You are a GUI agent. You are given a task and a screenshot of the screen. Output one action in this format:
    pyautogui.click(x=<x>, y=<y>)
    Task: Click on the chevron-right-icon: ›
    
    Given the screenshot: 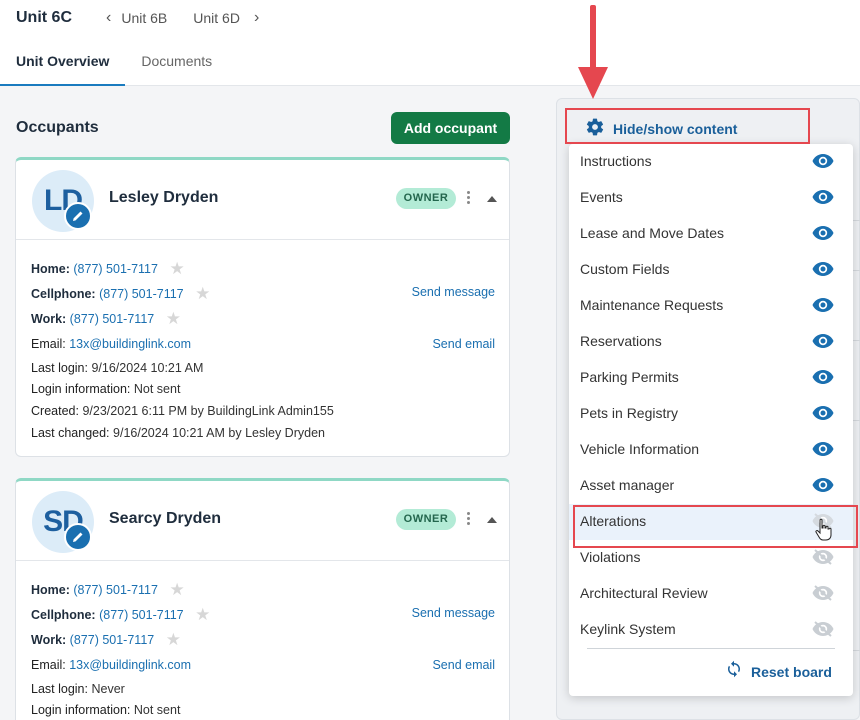 What is the action you would take?
    pyautogui.click(x=256, y=18)
    